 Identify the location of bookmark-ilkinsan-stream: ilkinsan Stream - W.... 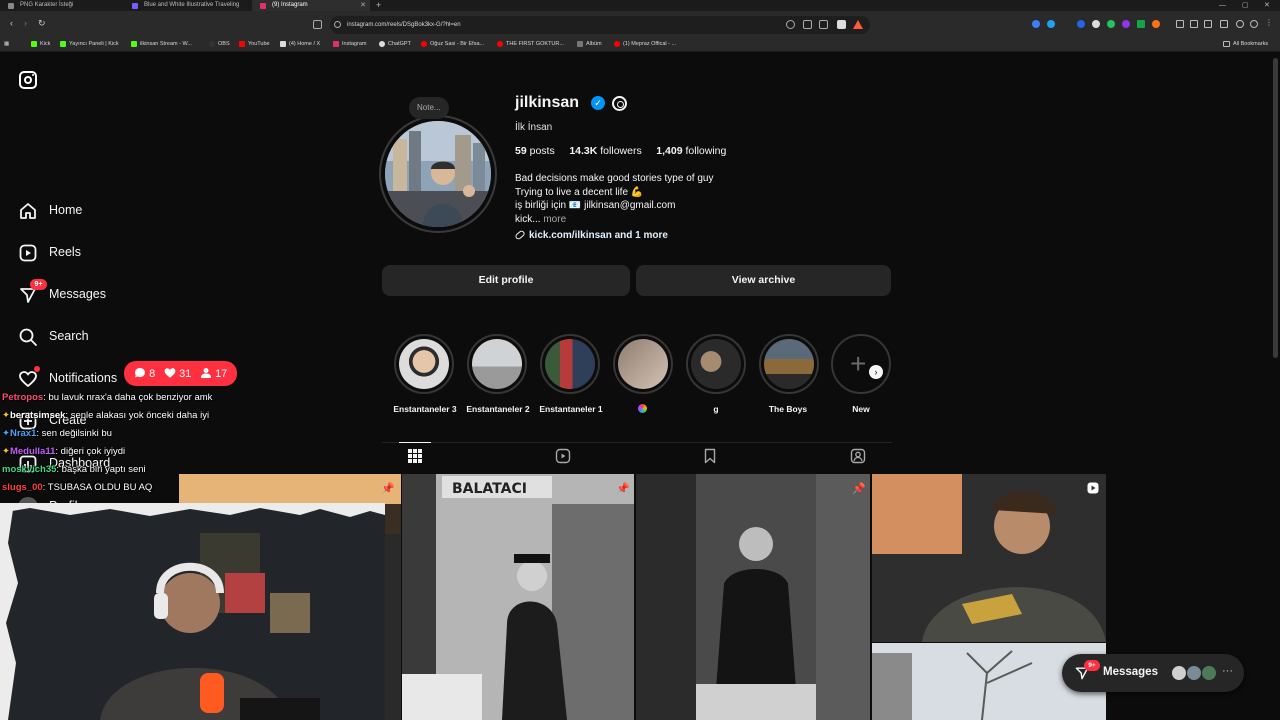
(161, 44).